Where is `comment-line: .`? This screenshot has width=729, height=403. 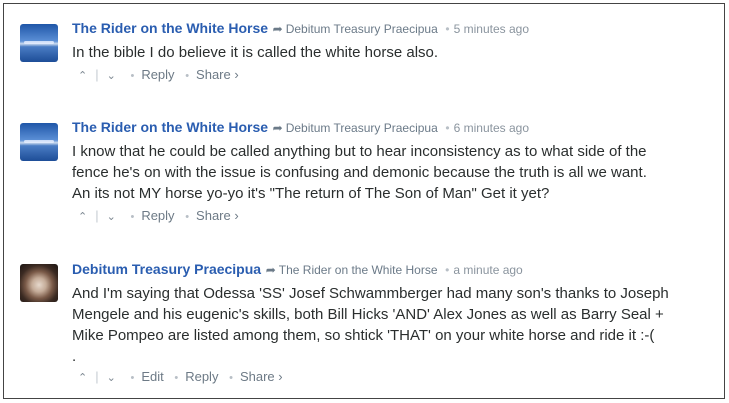
comment-line: . is located at coordinates (74, 356).